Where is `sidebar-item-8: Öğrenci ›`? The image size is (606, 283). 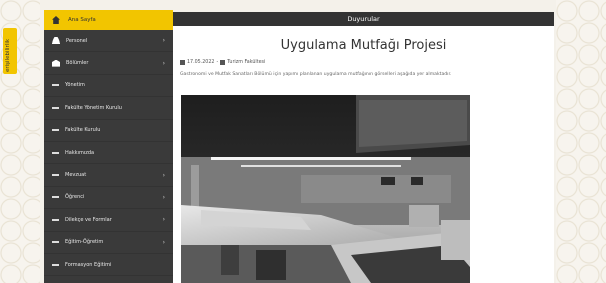
sidebar-item-8: Öğrenci › is located at coordinates (108, 198).